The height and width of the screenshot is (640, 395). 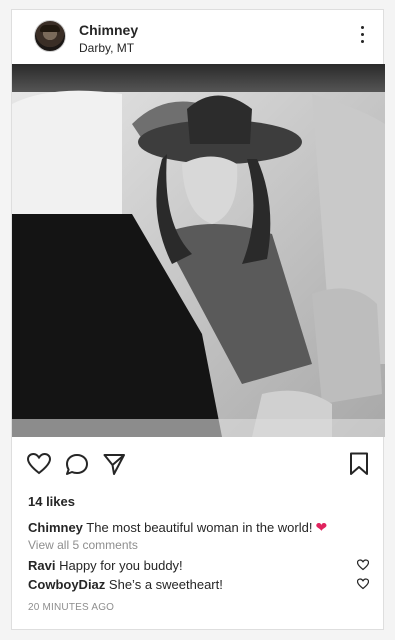 What do you see at coordinates (114, 464) in the screenshot?
I see `share-icon` at bounding box center [114, 464].